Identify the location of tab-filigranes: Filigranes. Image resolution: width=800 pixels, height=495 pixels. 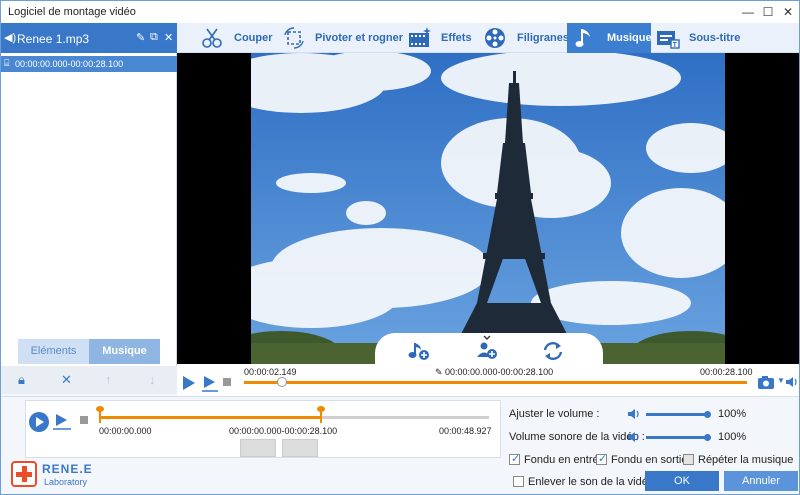
(526, 38).